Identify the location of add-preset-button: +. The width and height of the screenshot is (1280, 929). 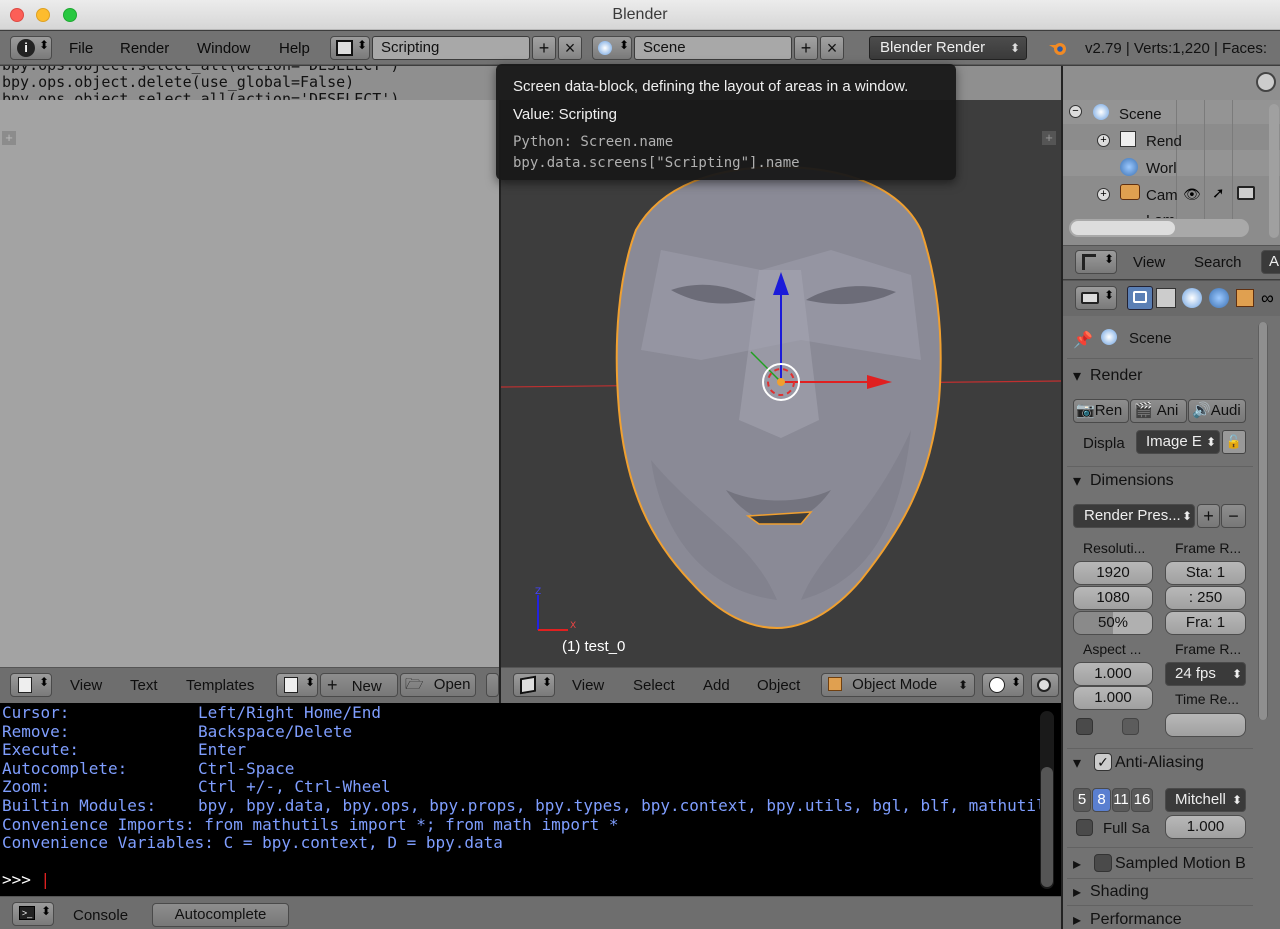
(1208, 516).